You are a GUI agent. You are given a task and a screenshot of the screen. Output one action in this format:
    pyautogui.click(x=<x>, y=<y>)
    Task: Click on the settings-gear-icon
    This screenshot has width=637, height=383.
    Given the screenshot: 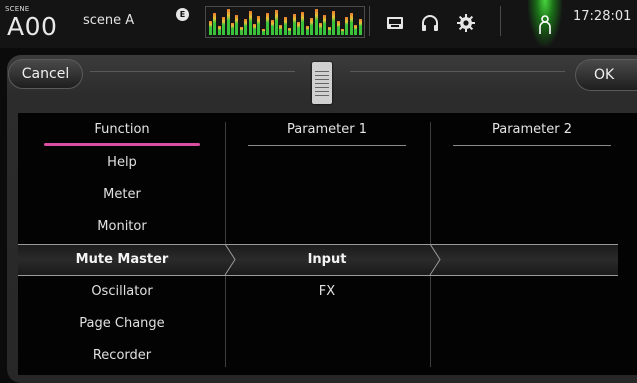 What is the action you would take?
    pyautogui.click(x=466, y=23)
    